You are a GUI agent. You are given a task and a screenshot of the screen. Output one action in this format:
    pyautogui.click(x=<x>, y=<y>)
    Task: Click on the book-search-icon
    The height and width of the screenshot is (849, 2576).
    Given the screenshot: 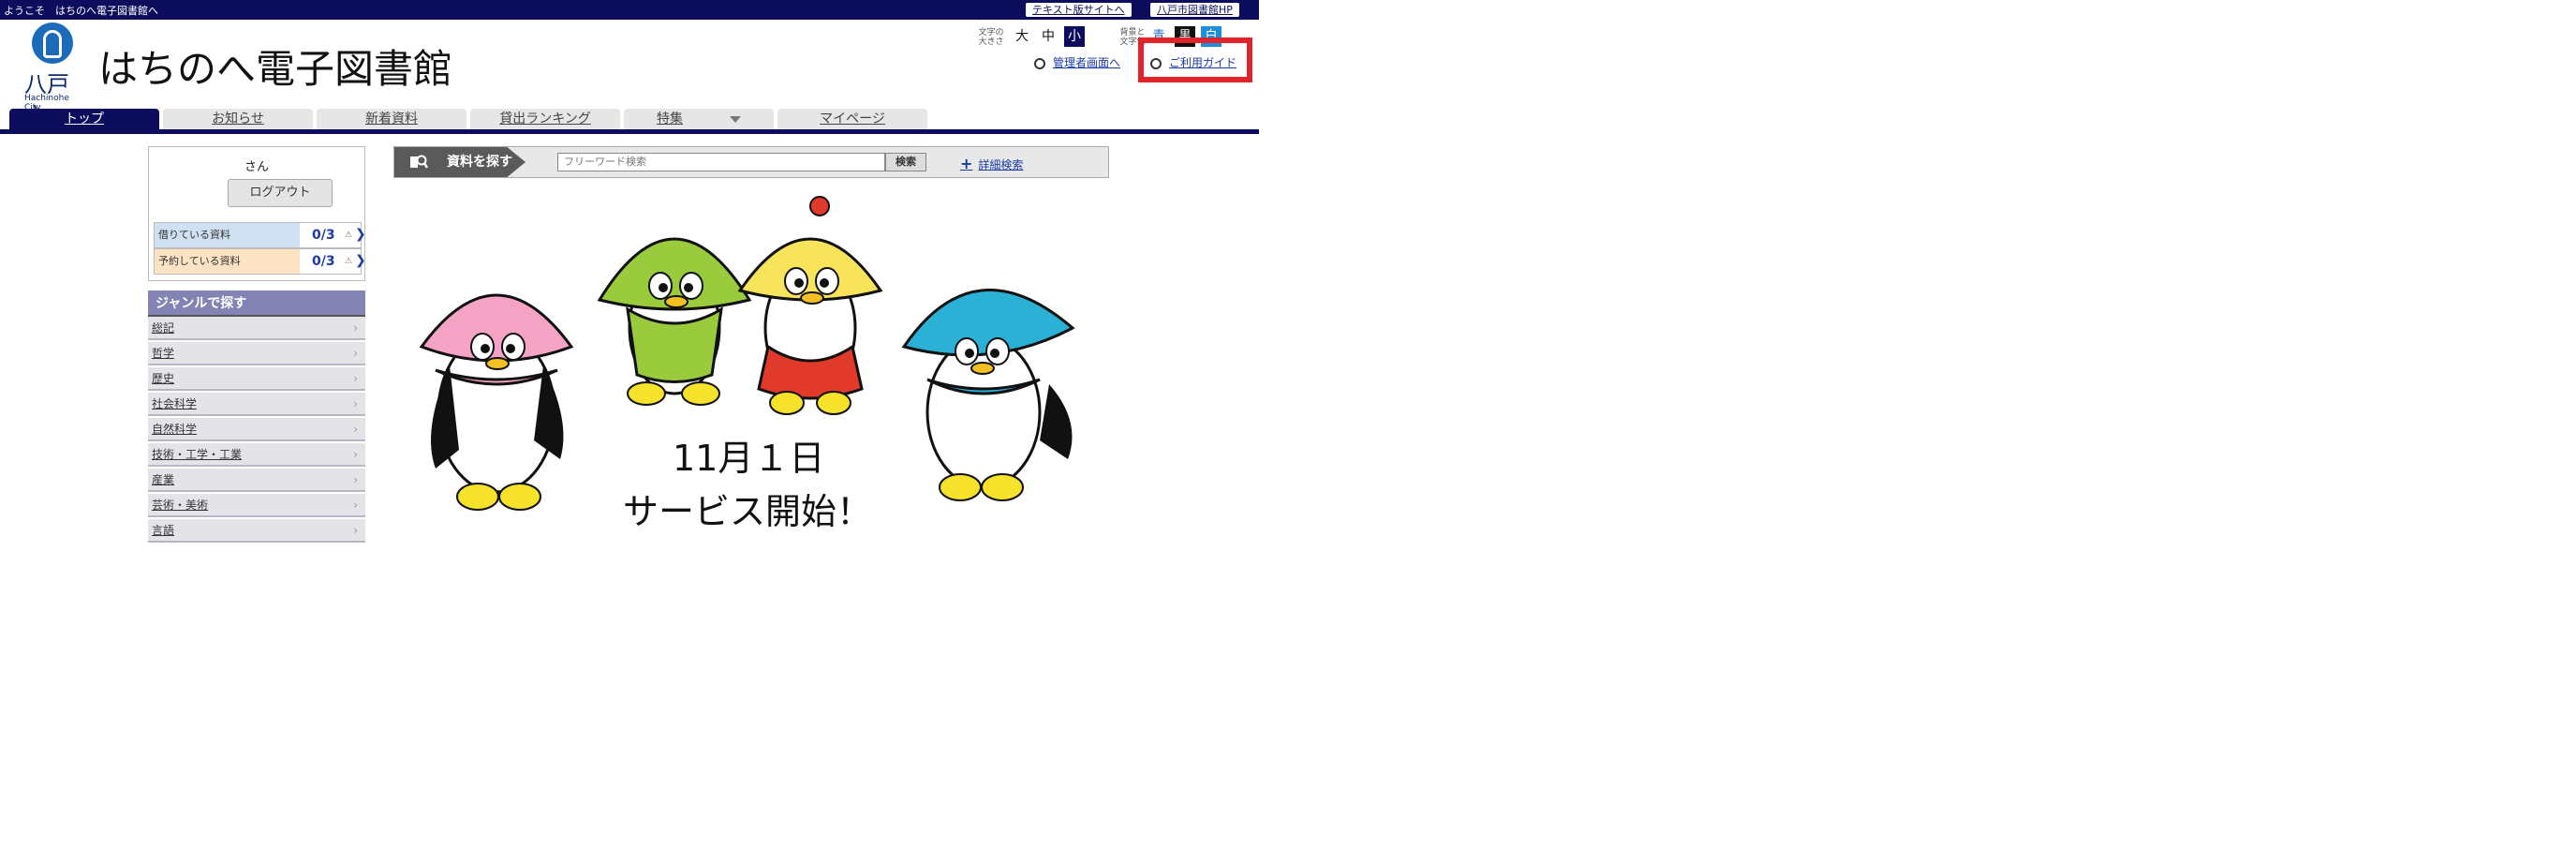 What is the action you would take?
    pyautogui.click(x=419, y=162)
    